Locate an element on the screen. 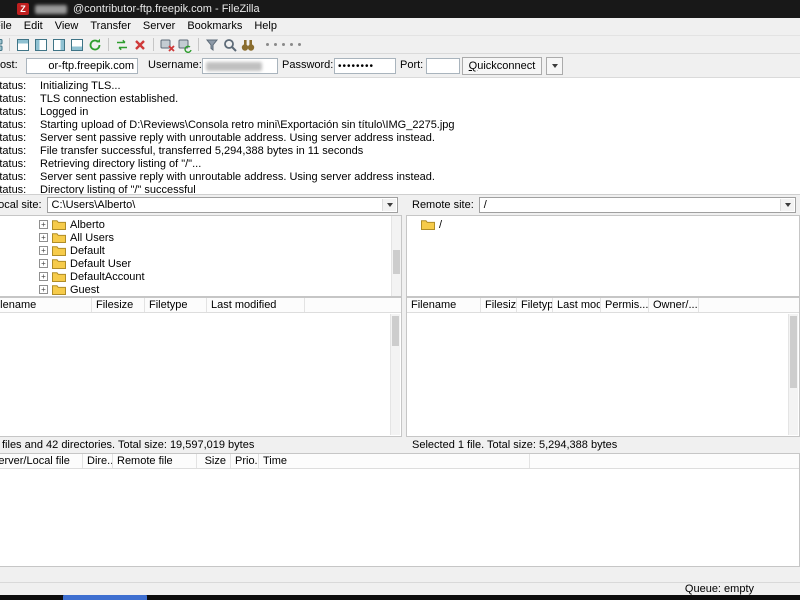  local-site-value: C:\Users\Alberto\ is located at coordinates (93, 205).